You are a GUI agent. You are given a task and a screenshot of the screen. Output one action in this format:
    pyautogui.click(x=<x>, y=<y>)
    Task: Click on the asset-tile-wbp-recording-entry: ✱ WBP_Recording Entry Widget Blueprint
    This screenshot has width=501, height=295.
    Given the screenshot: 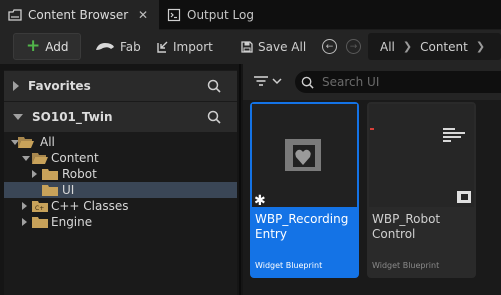 What is the action you would take?
    pyautogui.click(x=304, y=190)
    